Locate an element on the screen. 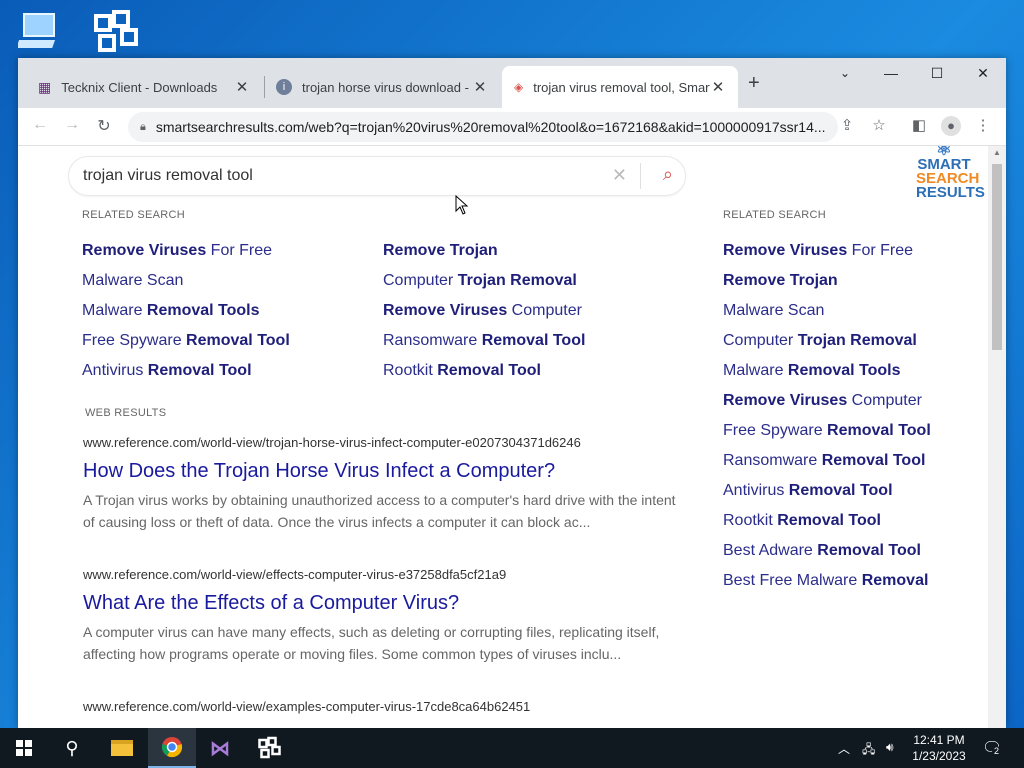 Image resolution: width=1024 pixels, height=768 pixels. maximize-icon: ☐ is located at coordinates (937, 74).